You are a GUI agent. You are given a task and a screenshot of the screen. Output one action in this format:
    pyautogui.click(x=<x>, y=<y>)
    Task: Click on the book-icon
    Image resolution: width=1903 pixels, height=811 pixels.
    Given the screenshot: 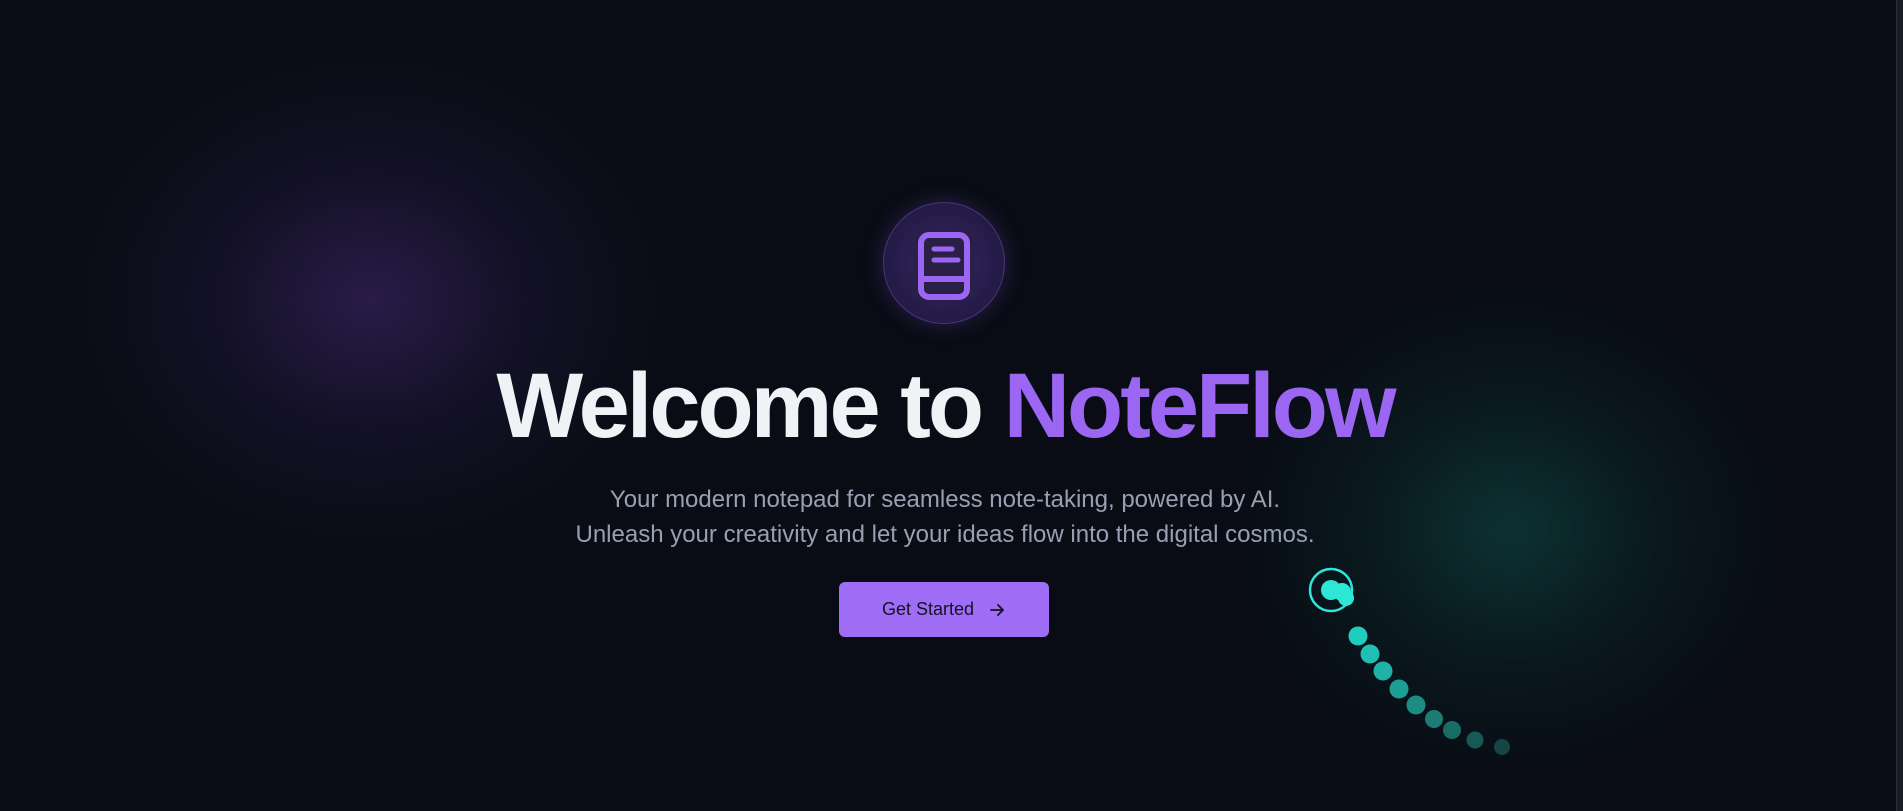 What is the action you would take?
    pyautogui.click(x=944, y=265)
    